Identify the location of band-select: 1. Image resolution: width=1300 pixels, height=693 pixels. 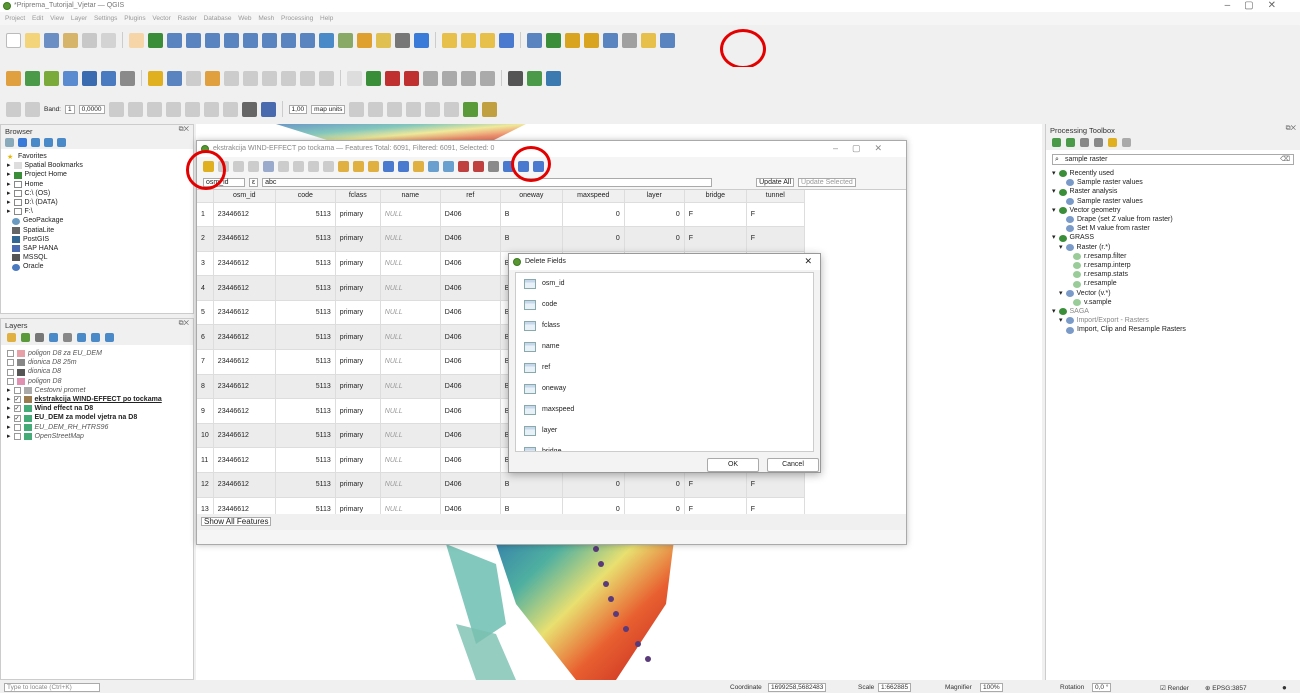
(70, 109).